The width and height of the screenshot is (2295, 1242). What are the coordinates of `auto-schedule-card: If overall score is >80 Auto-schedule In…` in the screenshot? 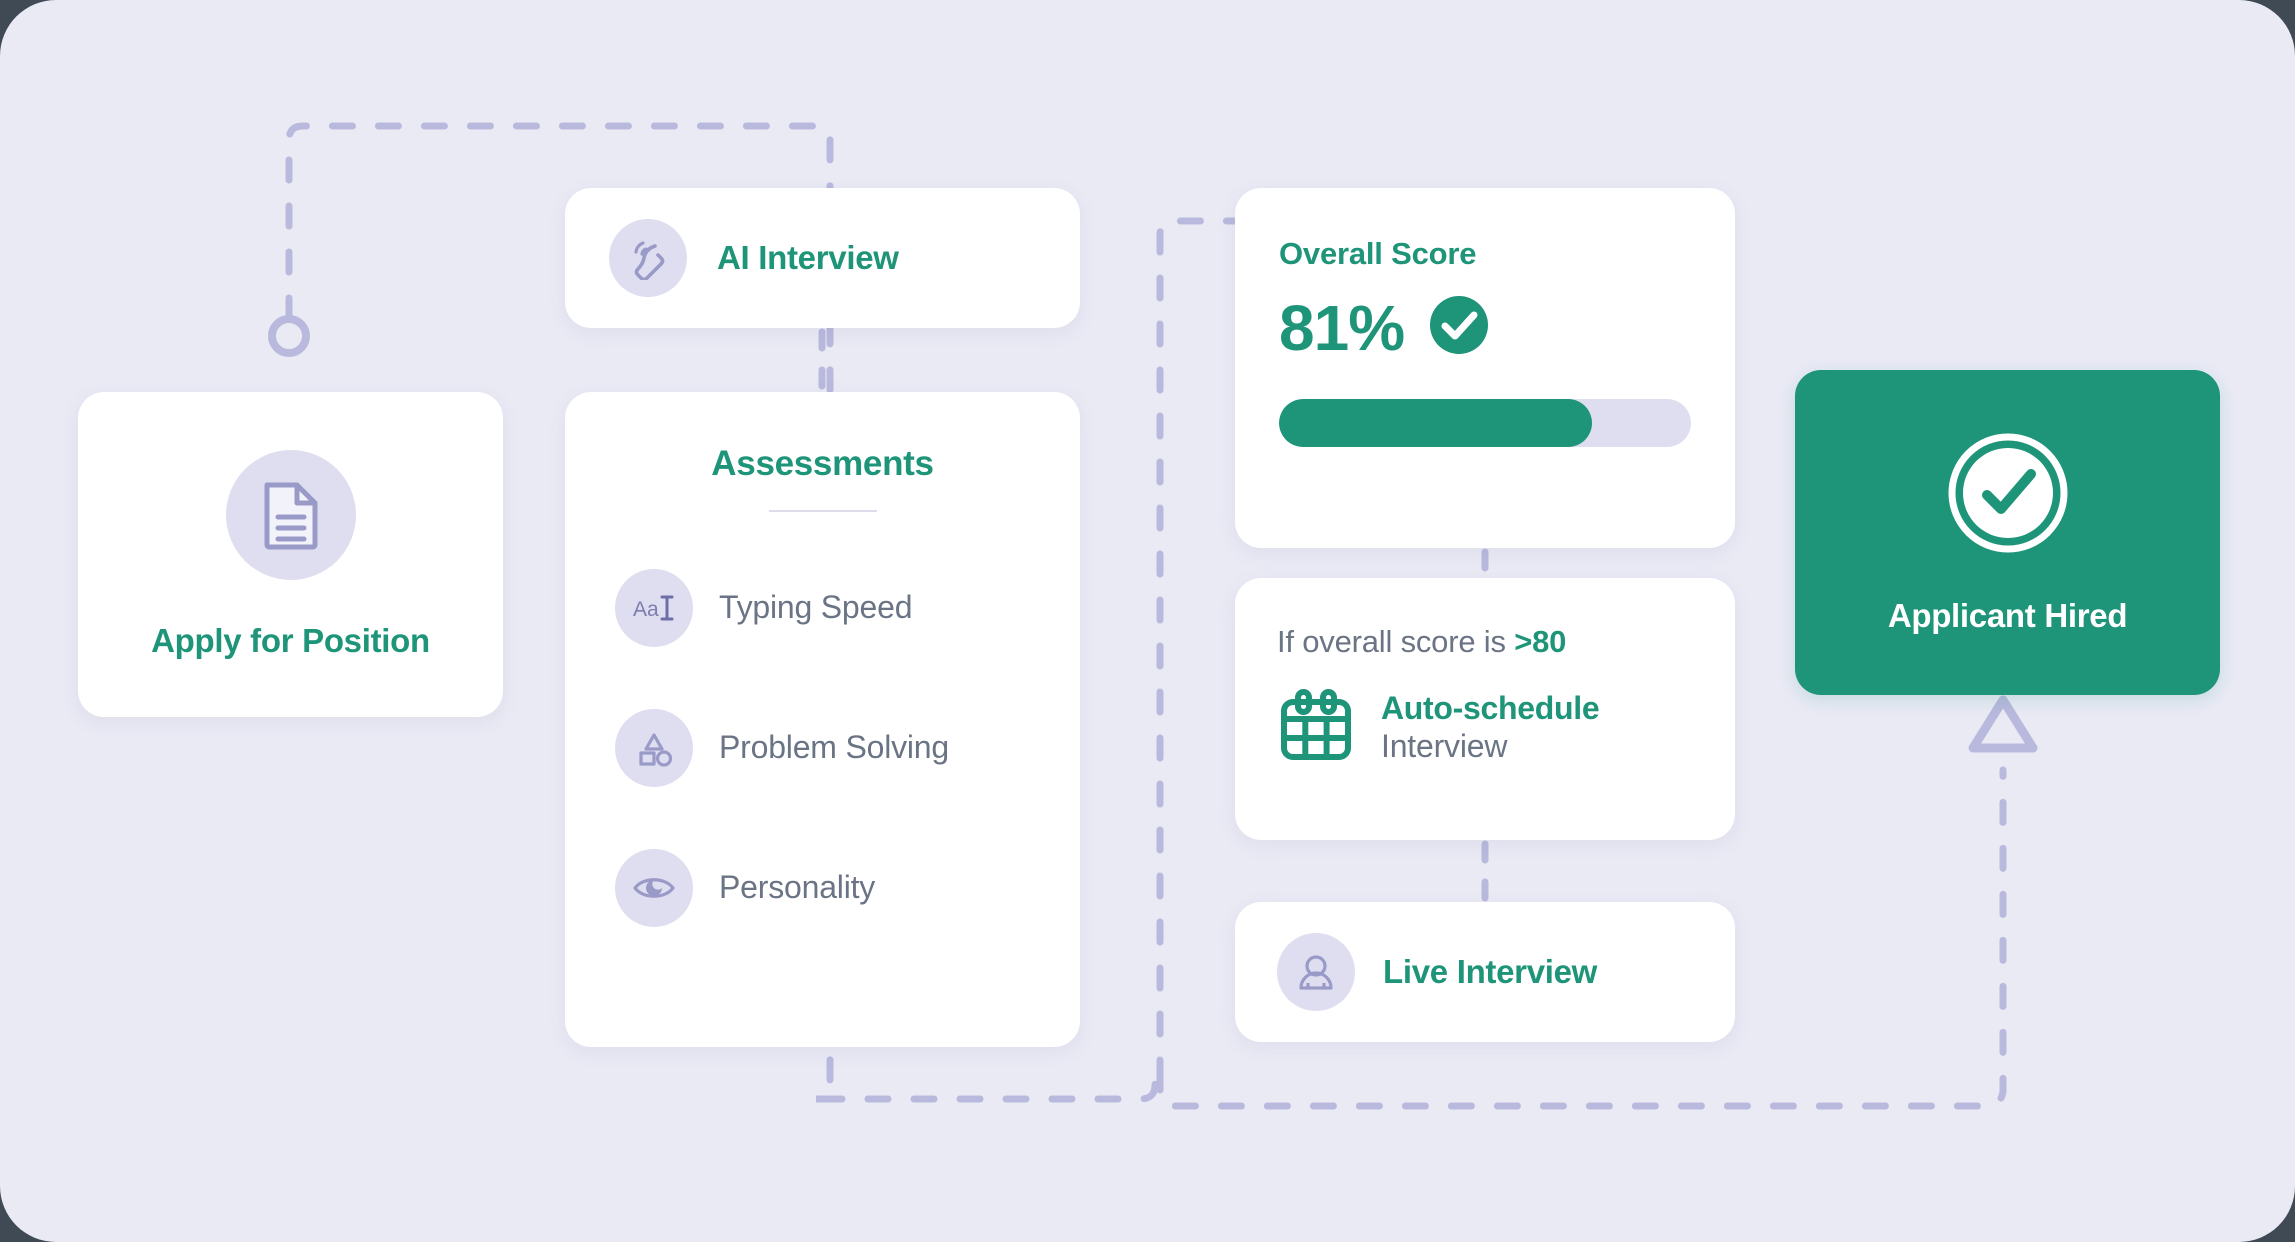 It's located at (1485, 709).